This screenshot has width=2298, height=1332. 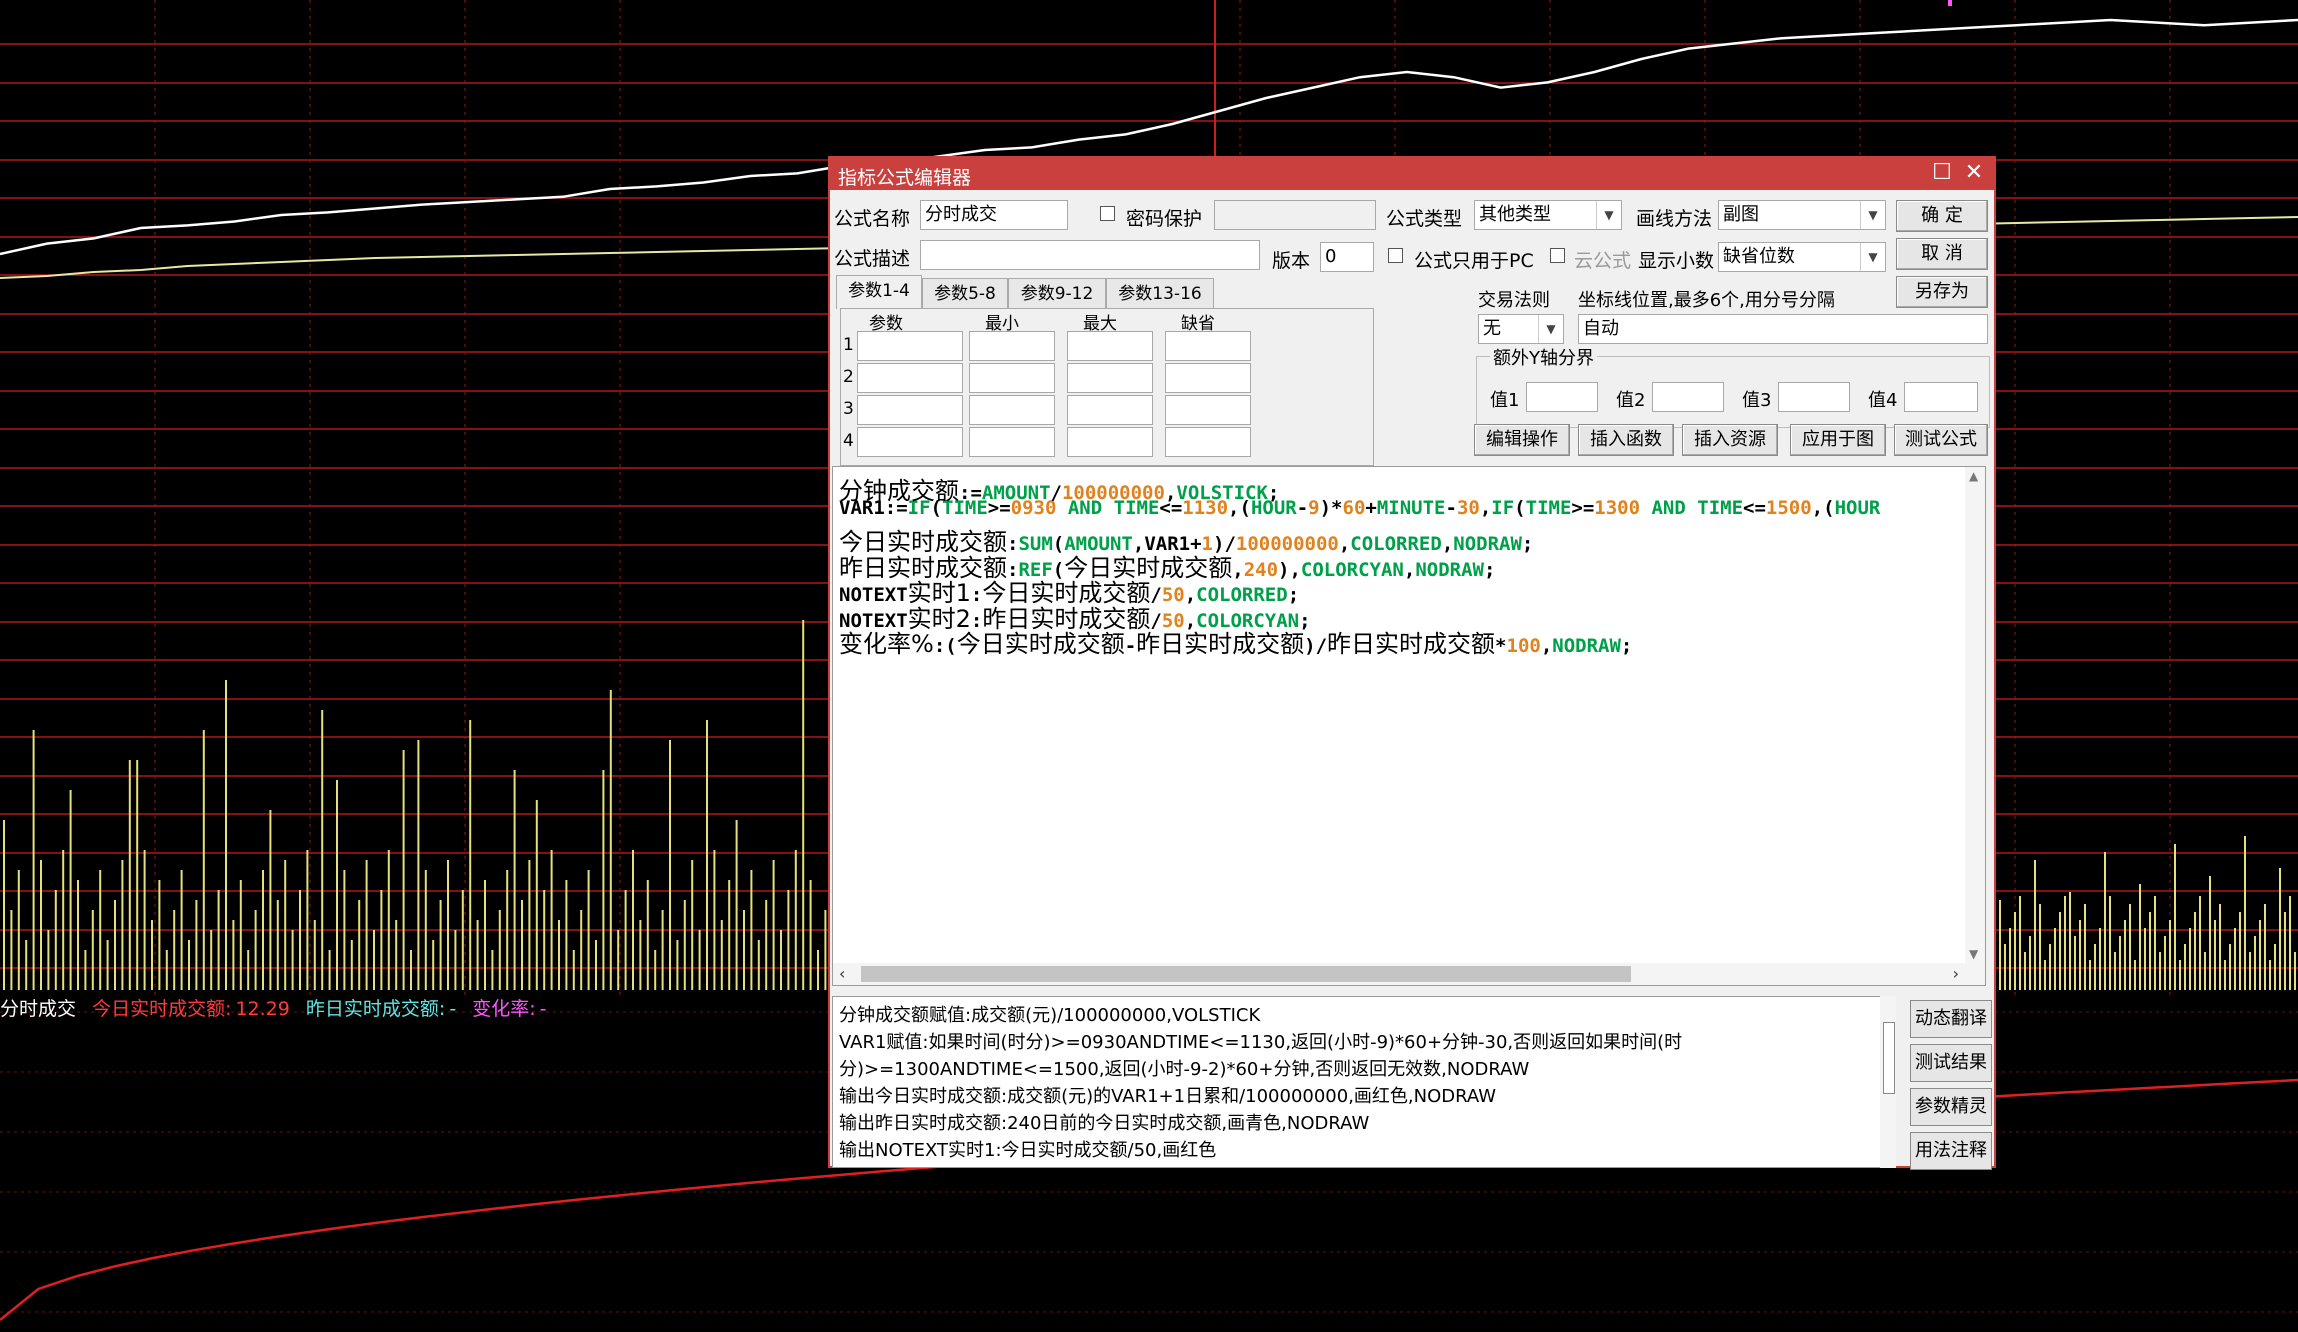 What do you see at coordinates (1688, 397) in the screenshot?
I see `val2-input` at bounding box center [1688, 397].